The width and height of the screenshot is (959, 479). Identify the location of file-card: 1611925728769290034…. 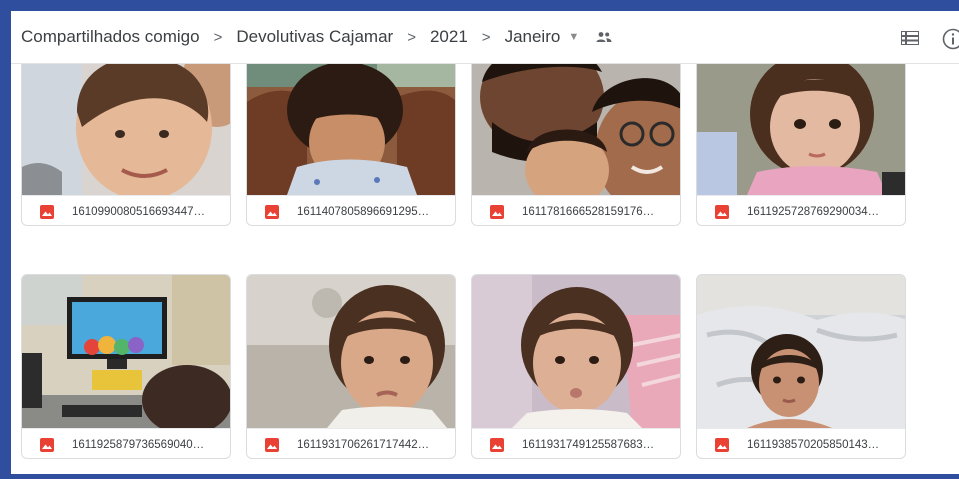
(801, 133).